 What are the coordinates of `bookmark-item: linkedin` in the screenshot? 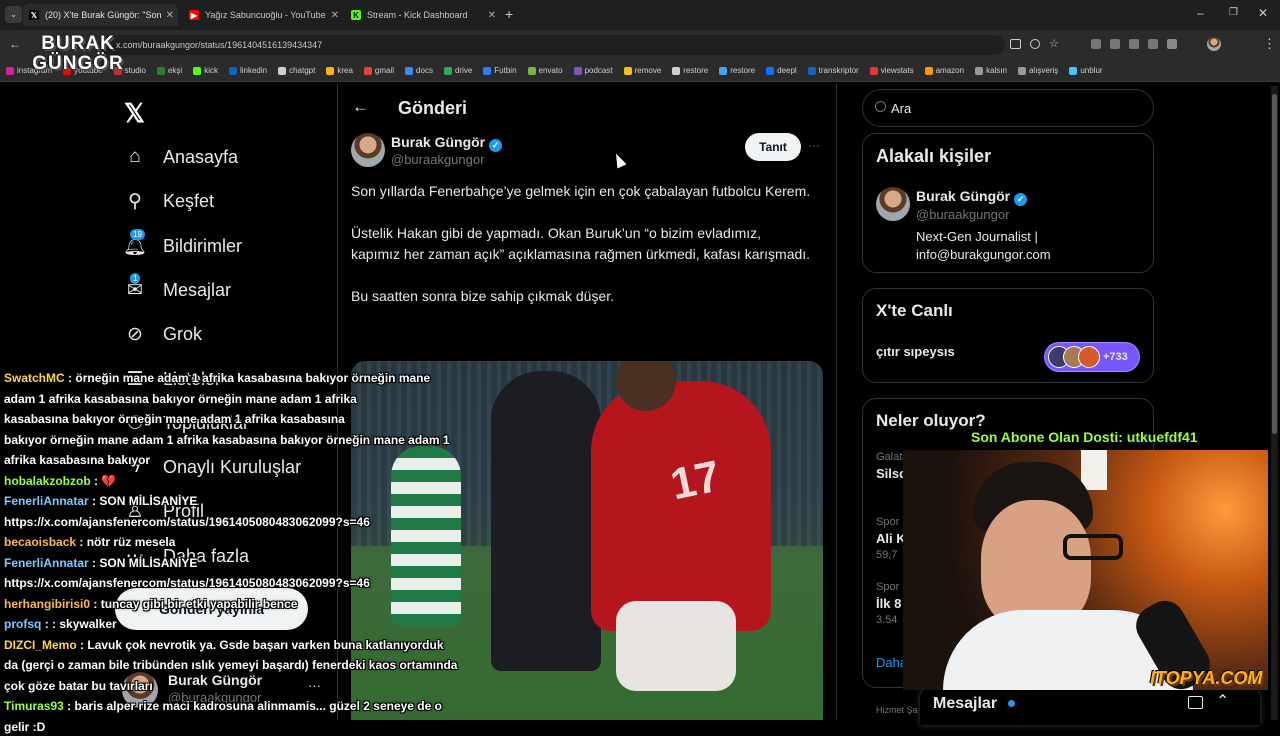 It's located at (247, 70).